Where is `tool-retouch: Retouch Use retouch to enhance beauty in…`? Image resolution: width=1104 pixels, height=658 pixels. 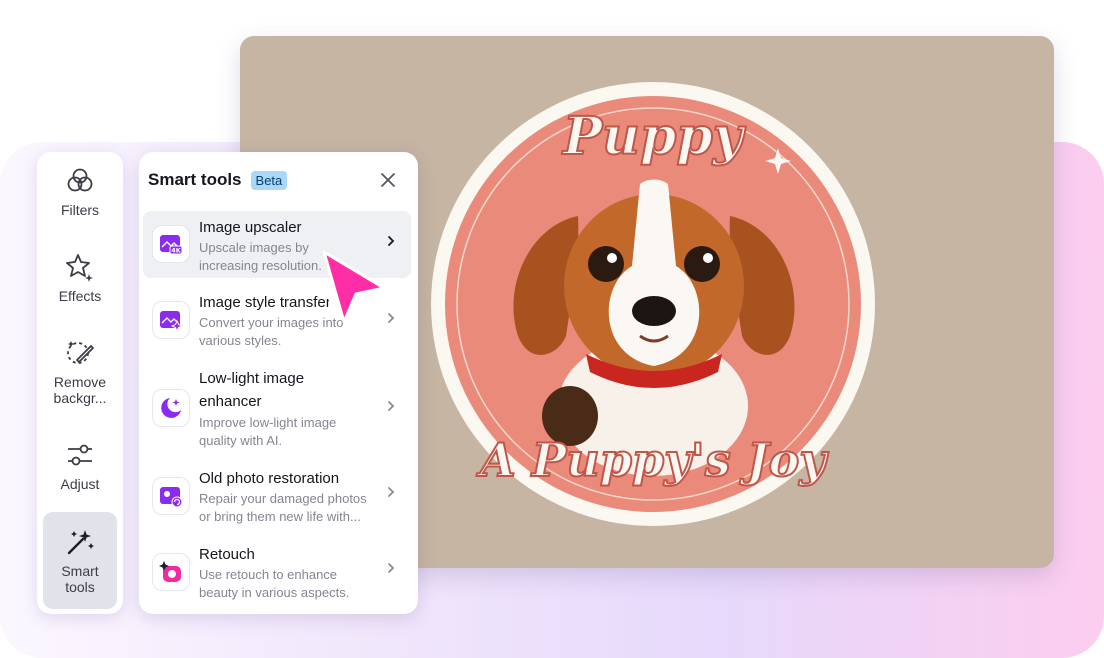 tool-retouch: Retouch Use retouch to enhance beauty in… is located at coordinates (277, 572).